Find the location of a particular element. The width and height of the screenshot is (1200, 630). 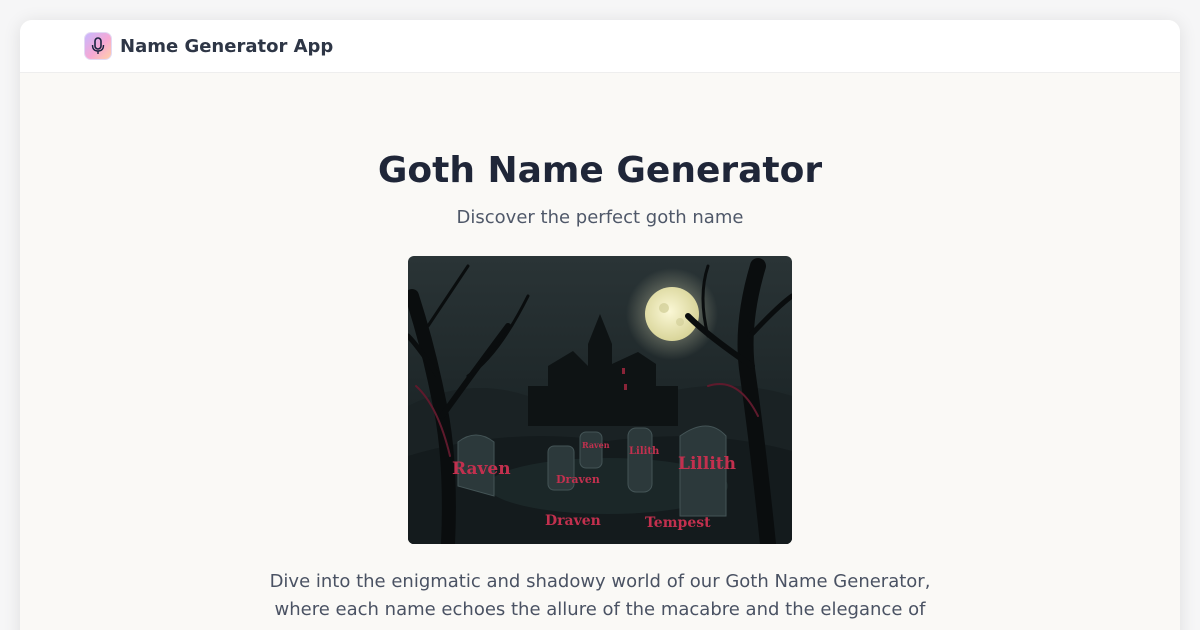

tombstone-name-raven-1: Raven is located at coordinates (481, 469).